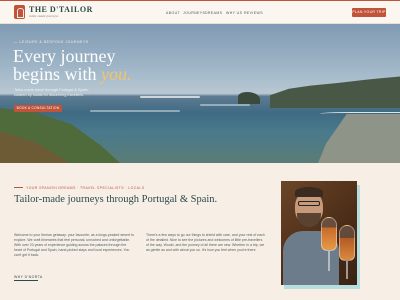 The image size is (400, 300). What do you see at coordinates (213, 13) in the screenshot?
I see `nav-dreams: DREAMS` at bounding box center [213, 13].